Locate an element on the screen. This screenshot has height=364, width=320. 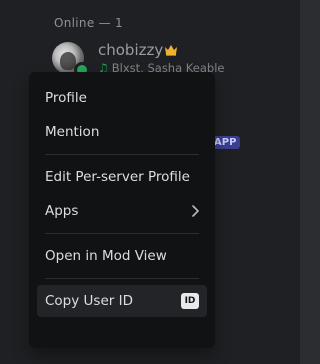
menu-item-copy-user-id: Copy User ID ID is located at coordinates (122, 301).